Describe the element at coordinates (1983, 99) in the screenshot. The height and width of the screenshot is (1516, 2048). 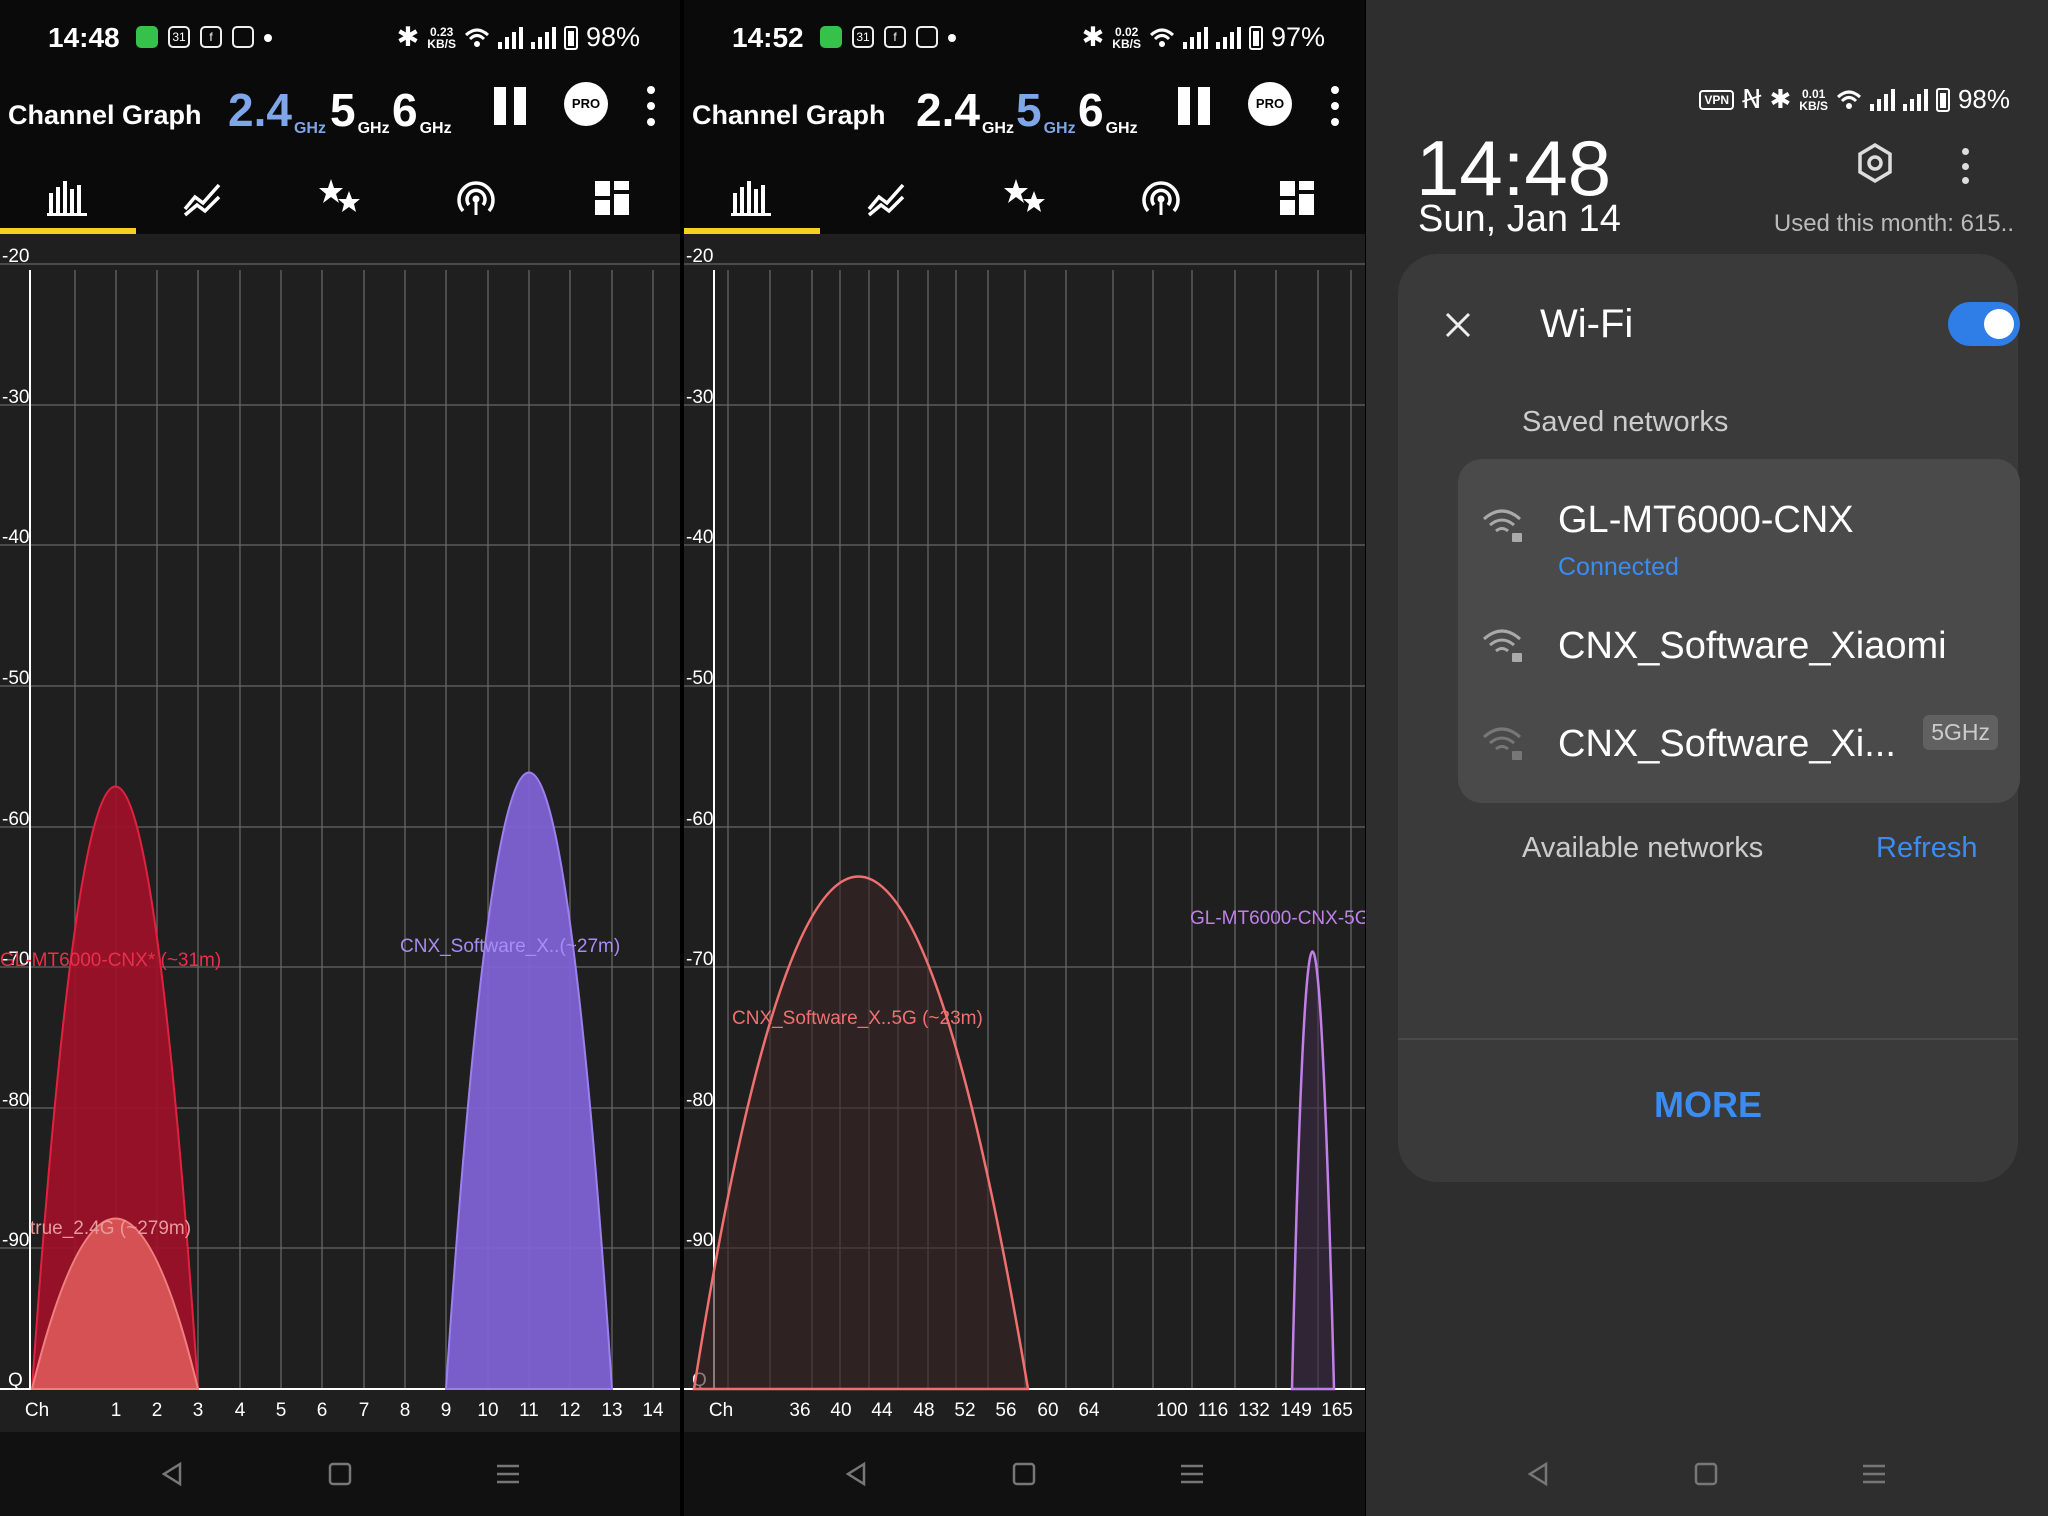
I see `battery-level: 98%` at that location.